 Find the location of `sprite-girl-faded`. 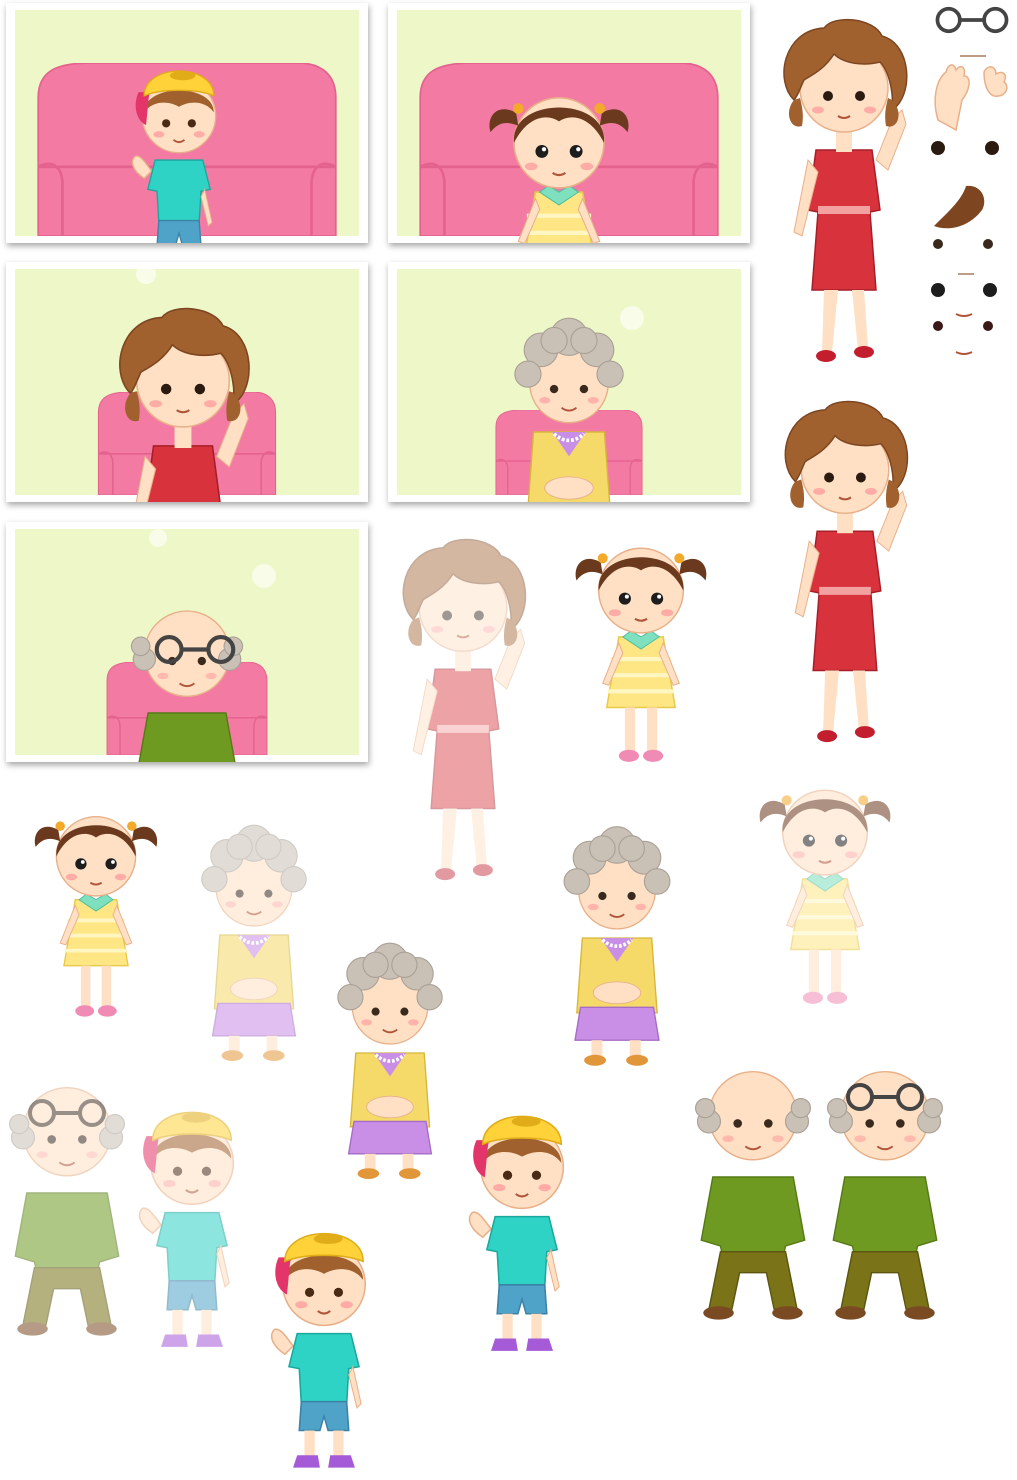

sprite-girl-faded is located at coordinates (825, 891).